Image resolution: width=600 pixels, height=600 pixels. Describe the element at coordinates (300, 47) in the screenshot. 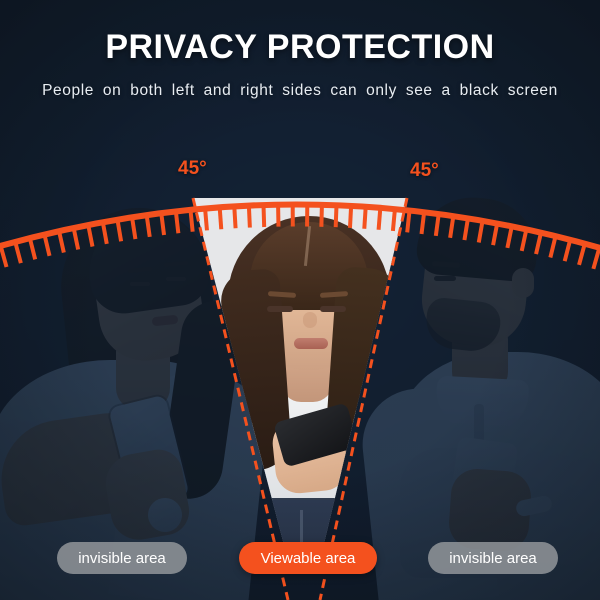

I see `page-title: PRIVACY PROTECTION` at that location.